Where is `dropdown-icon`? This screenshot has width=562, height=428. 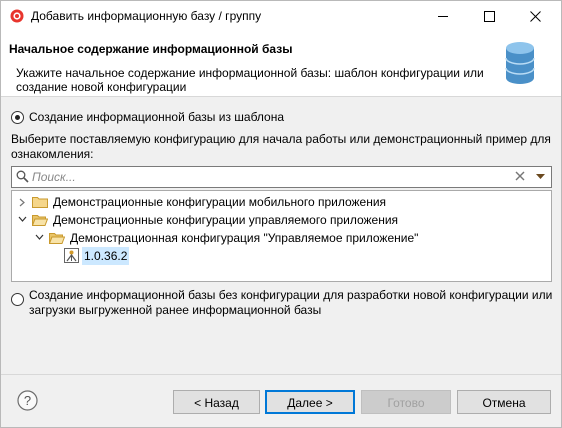
dropdown-icon is located at coordinates (540, 177).